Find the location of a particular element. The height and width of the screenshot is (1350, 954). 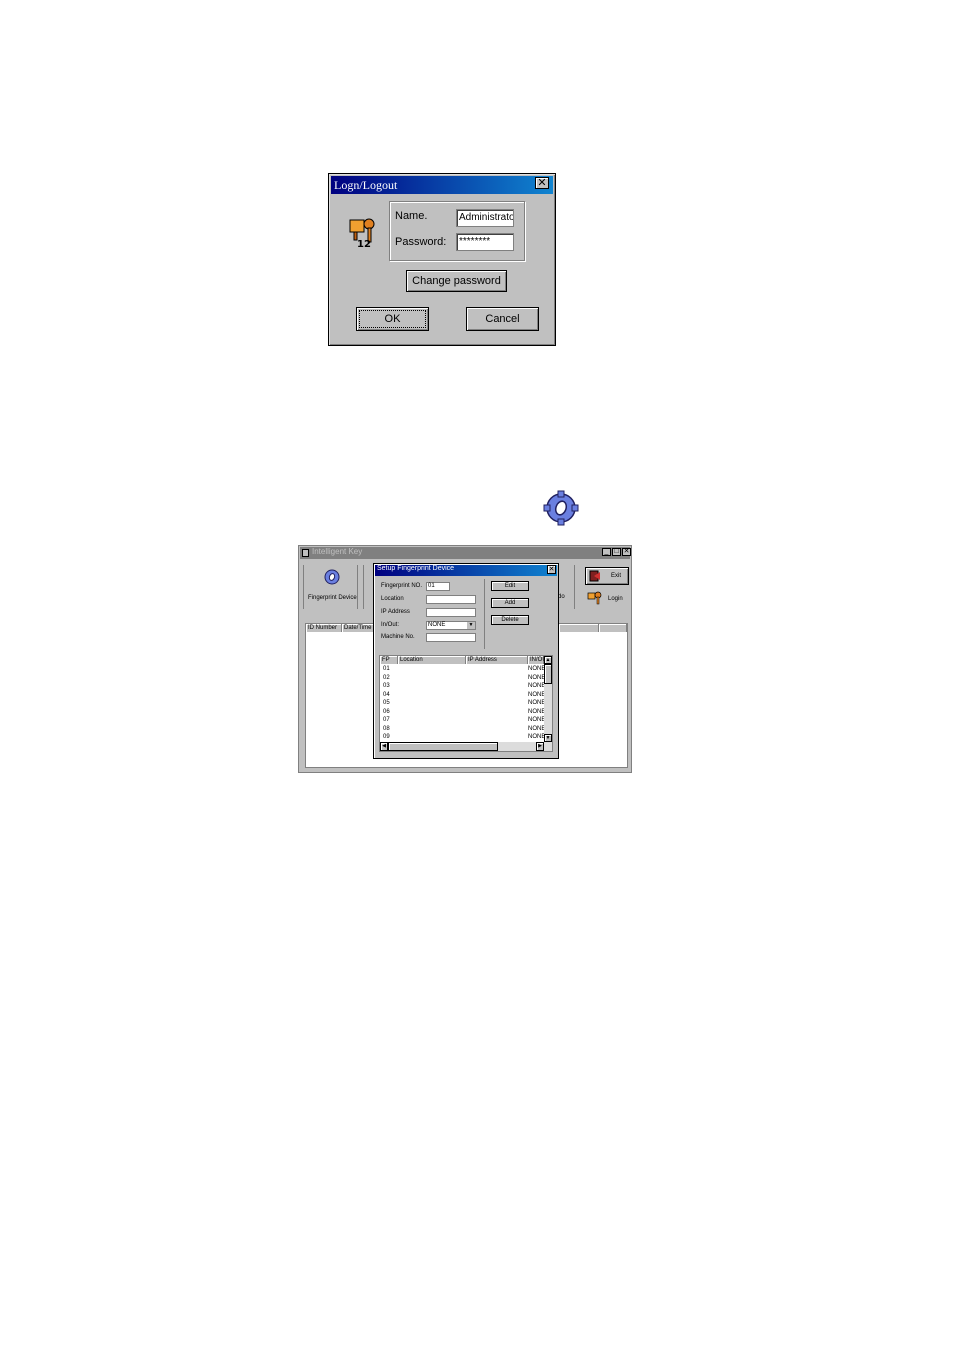

app-menu-icon is located at coordinates (305, 553).